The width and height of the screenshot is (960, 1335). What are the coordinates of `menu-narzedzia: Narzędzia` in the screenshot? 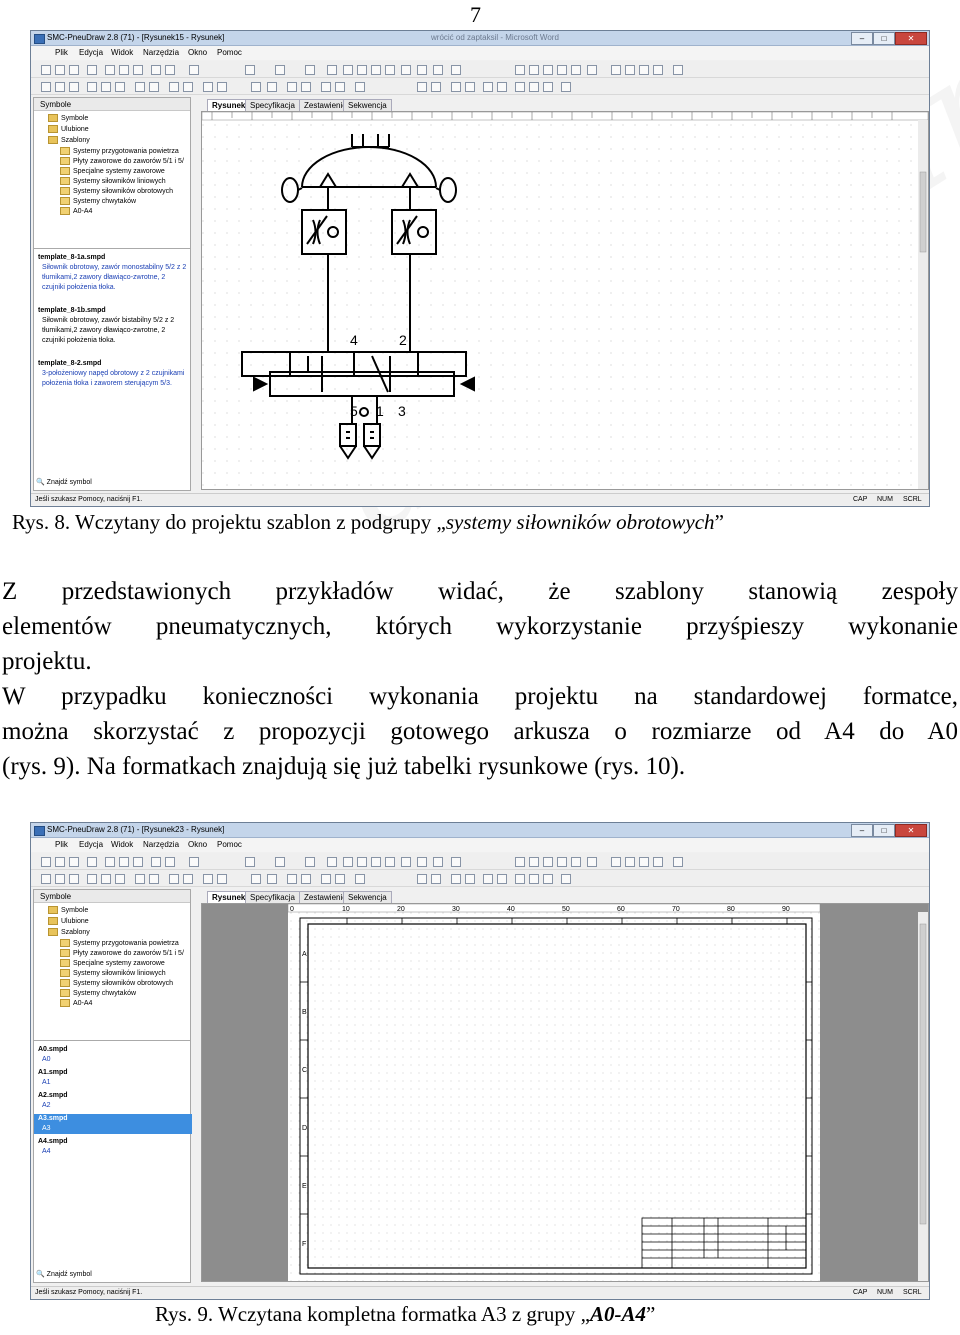 It's located at (161, 844).